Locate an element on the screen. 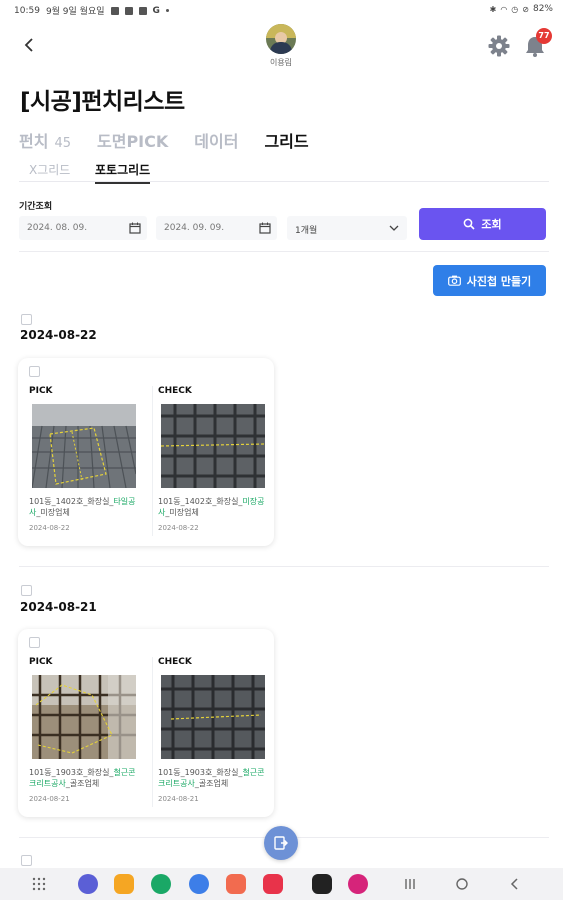 This screenshot has width=563, height=900. alarm-icon: ◷ is located at coordinates (515, 9).